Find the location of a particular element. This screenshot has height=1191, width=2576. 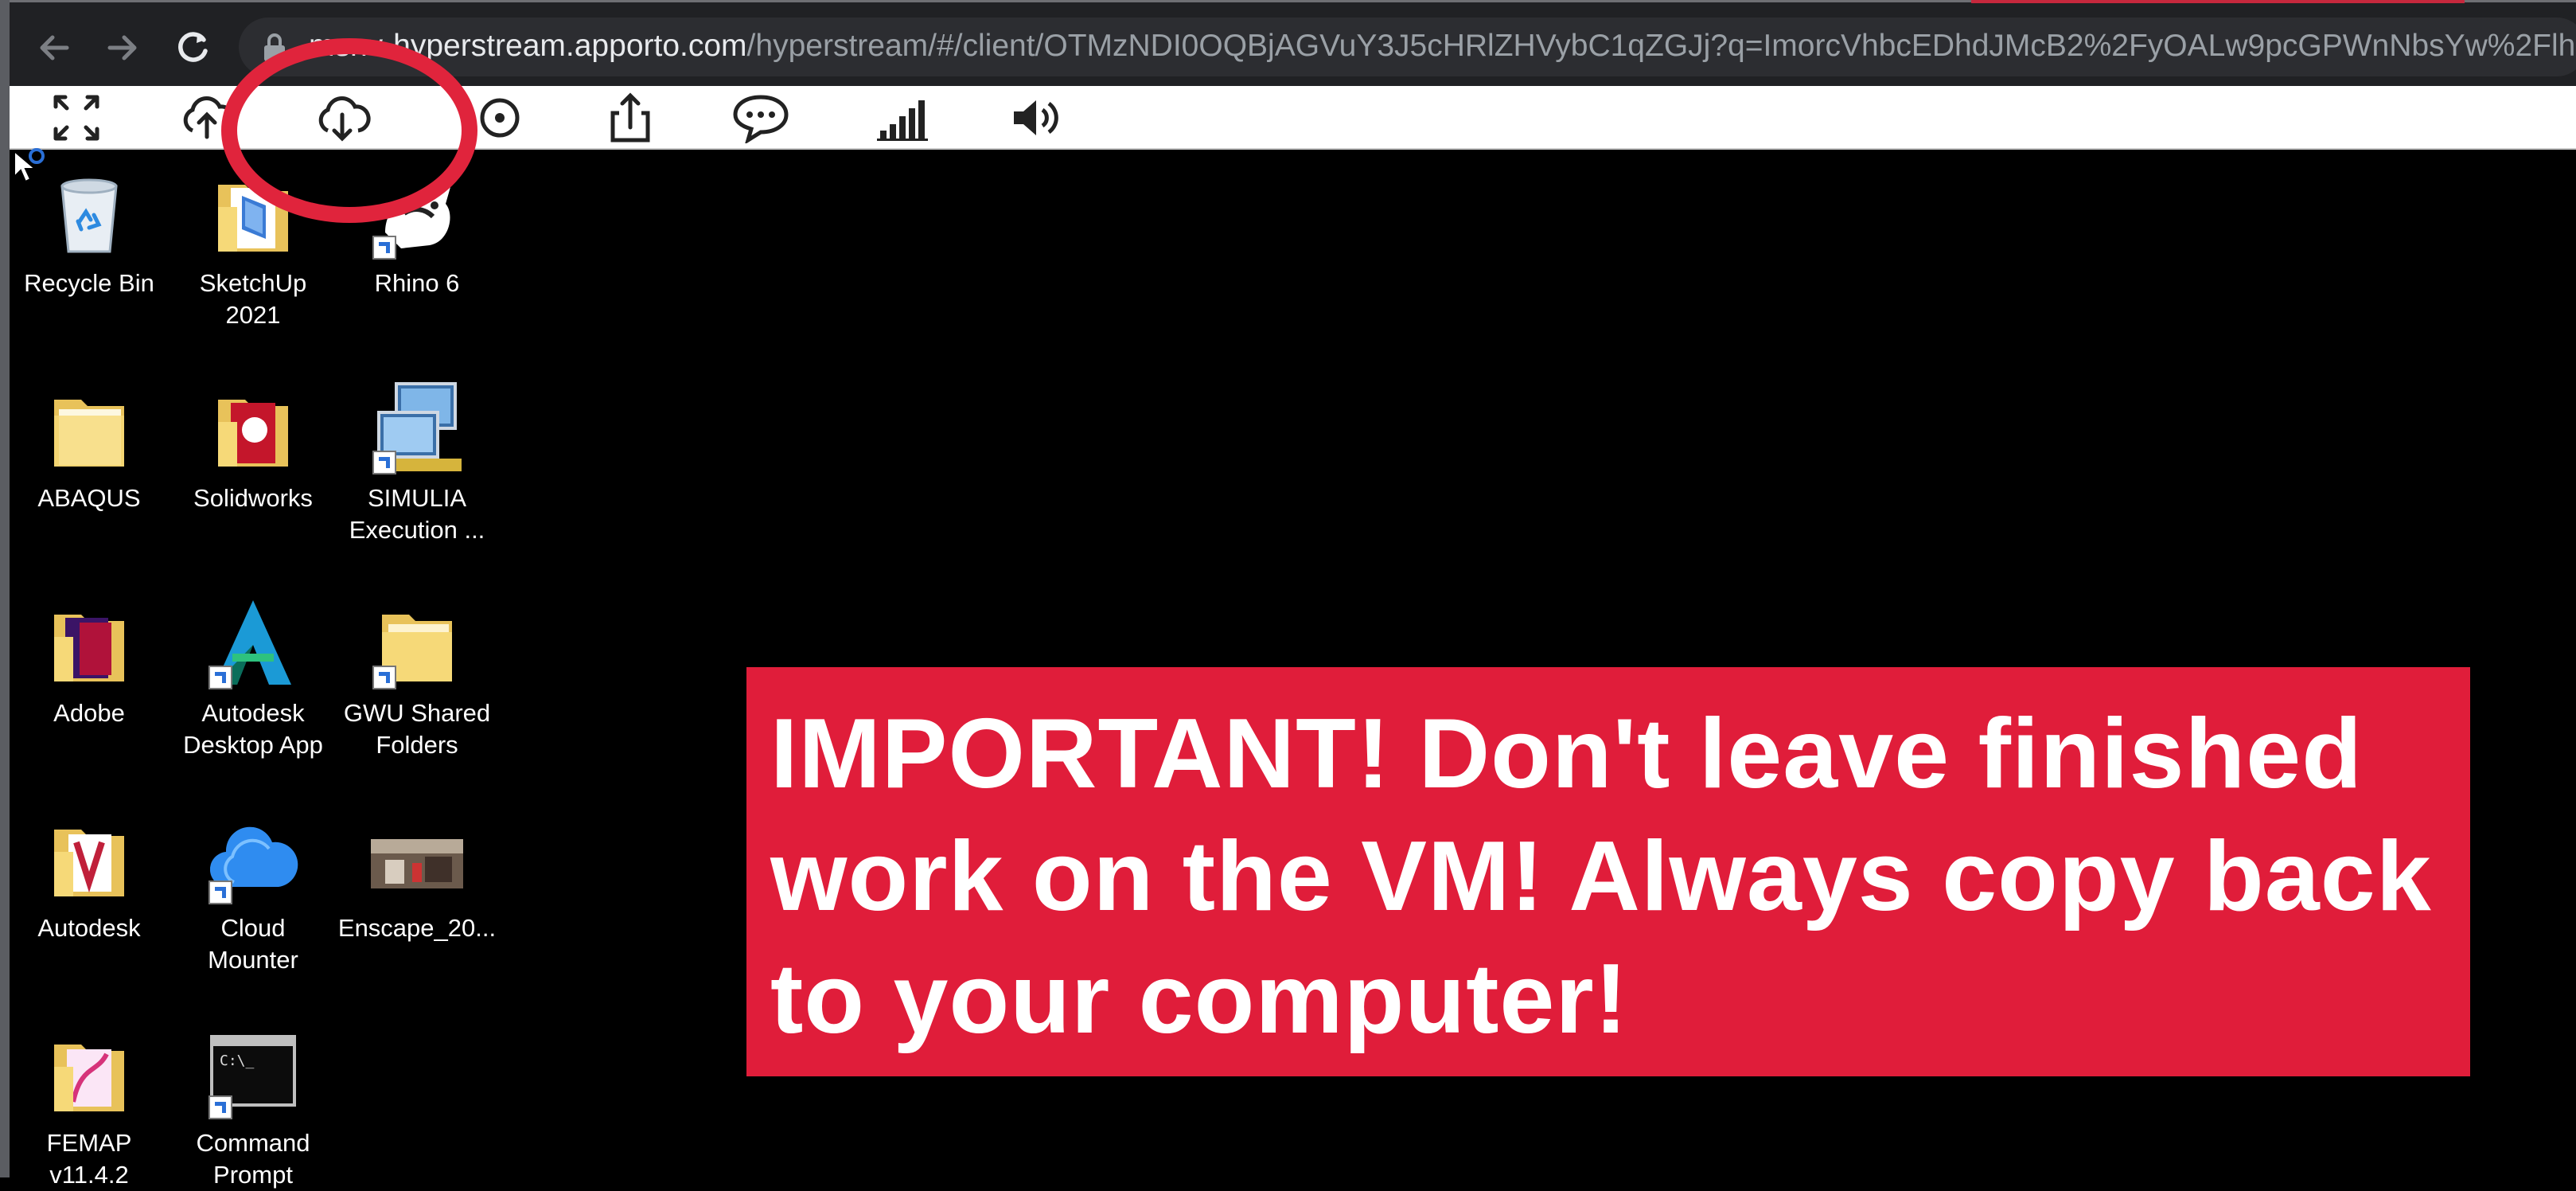

desktop-icon-label: FEMAP v11.4.2 is located at coordinates (89, 1159).